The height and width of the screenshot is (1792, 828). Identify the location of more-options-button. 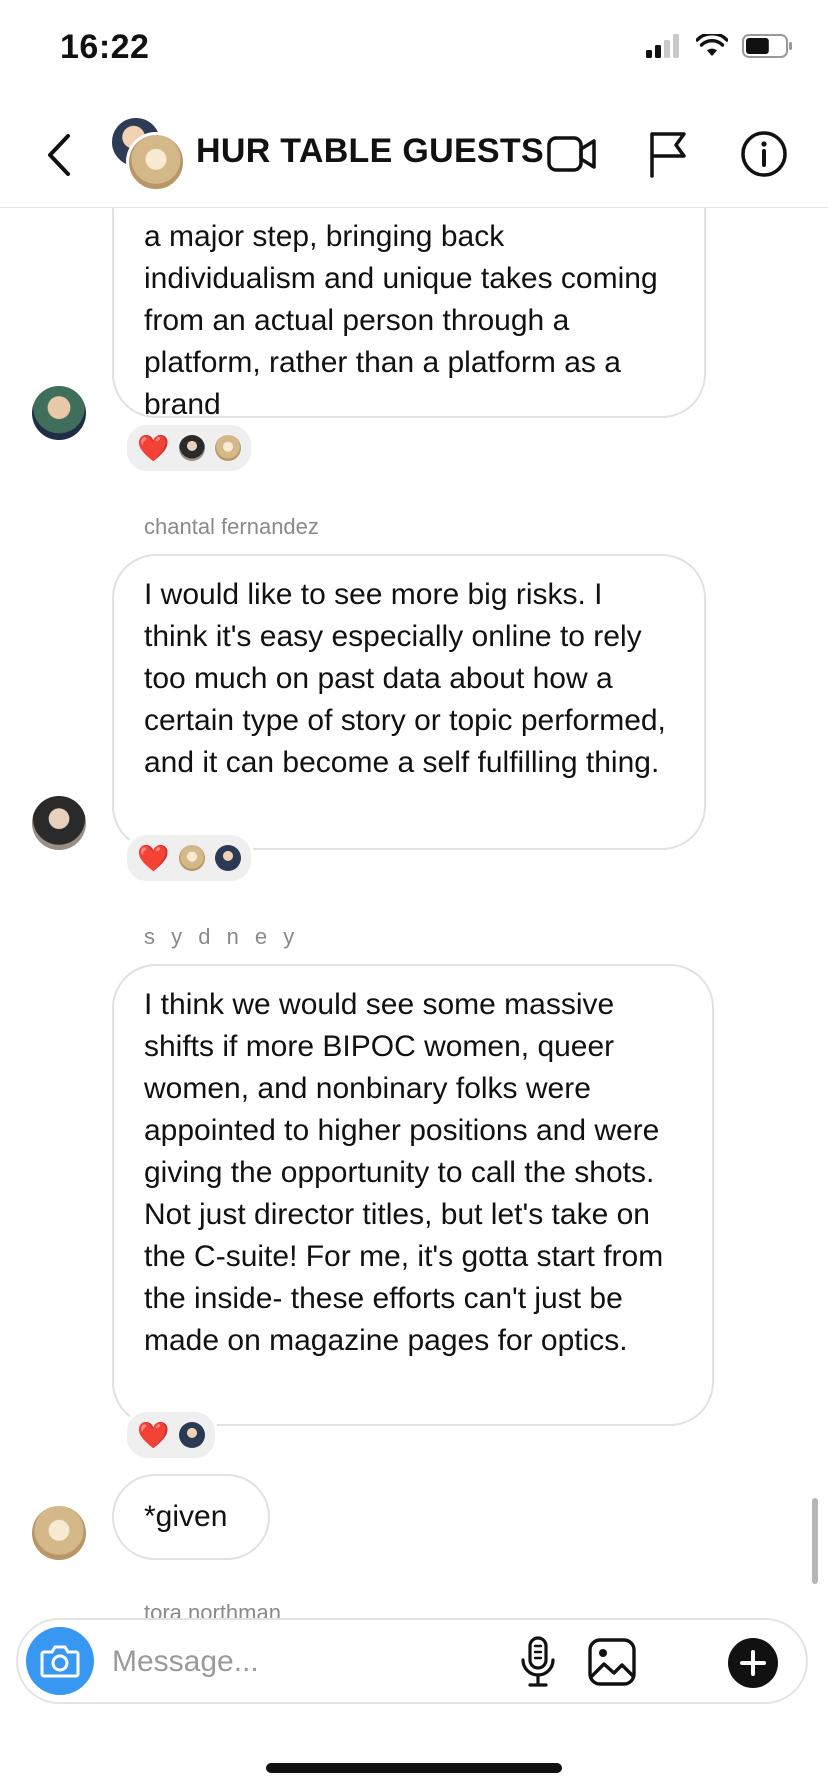
(753, 1663).